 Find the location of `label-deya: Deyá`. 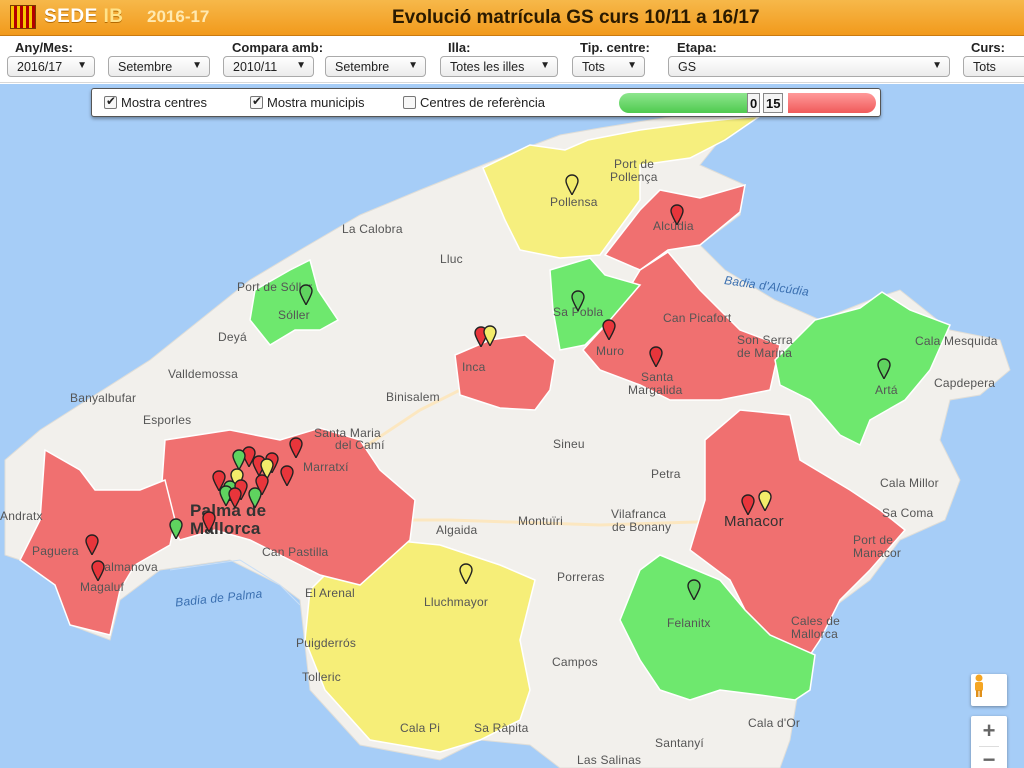

label-deya: Deyá is located at coordinates (232, 337).